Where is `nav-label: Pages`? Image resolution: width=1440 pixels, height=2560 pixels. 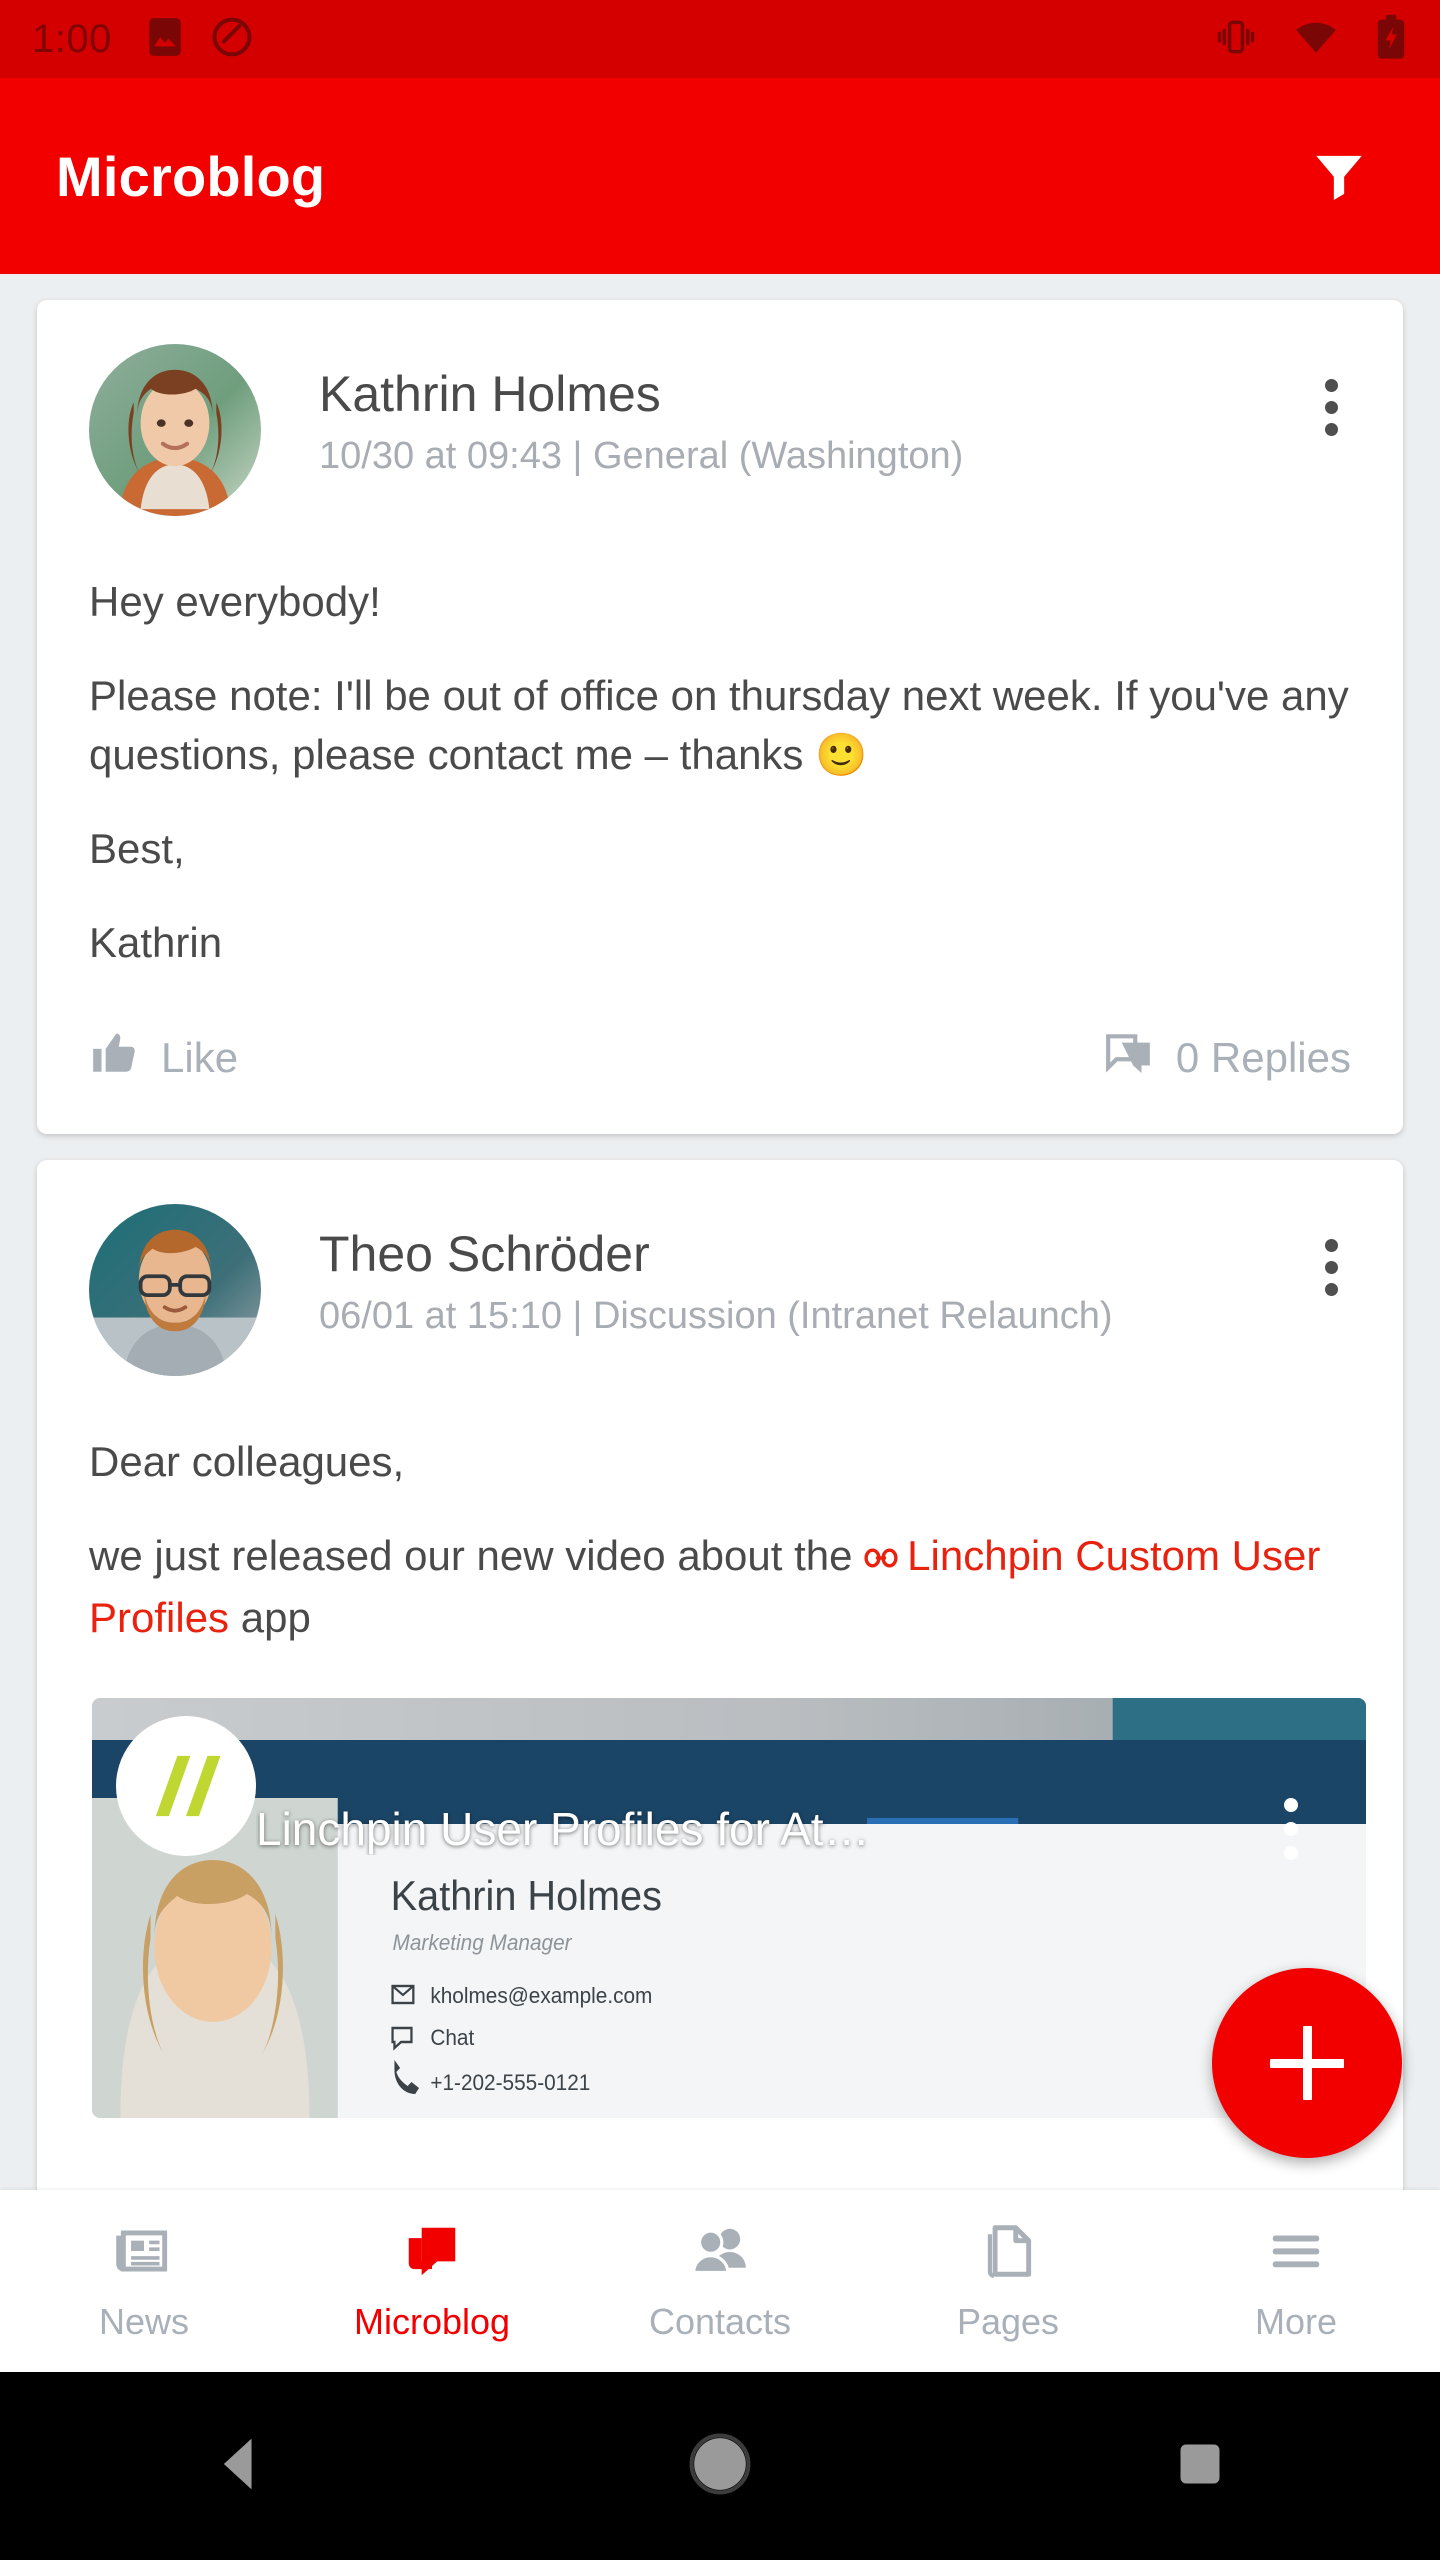 nav-label: Pages is located at coordinates (1008, 2321).